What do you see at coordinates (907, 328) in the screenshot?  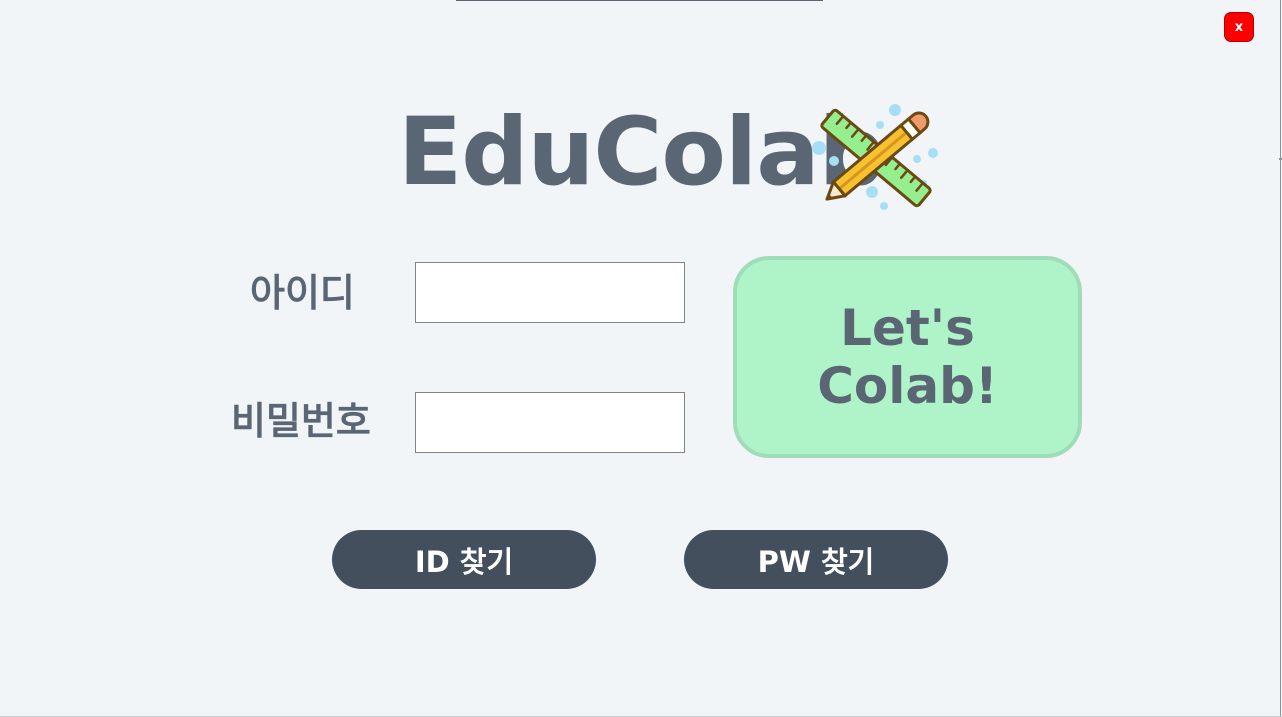 I see `submit-label-line1: Let's` at bounding box center [907, 328].